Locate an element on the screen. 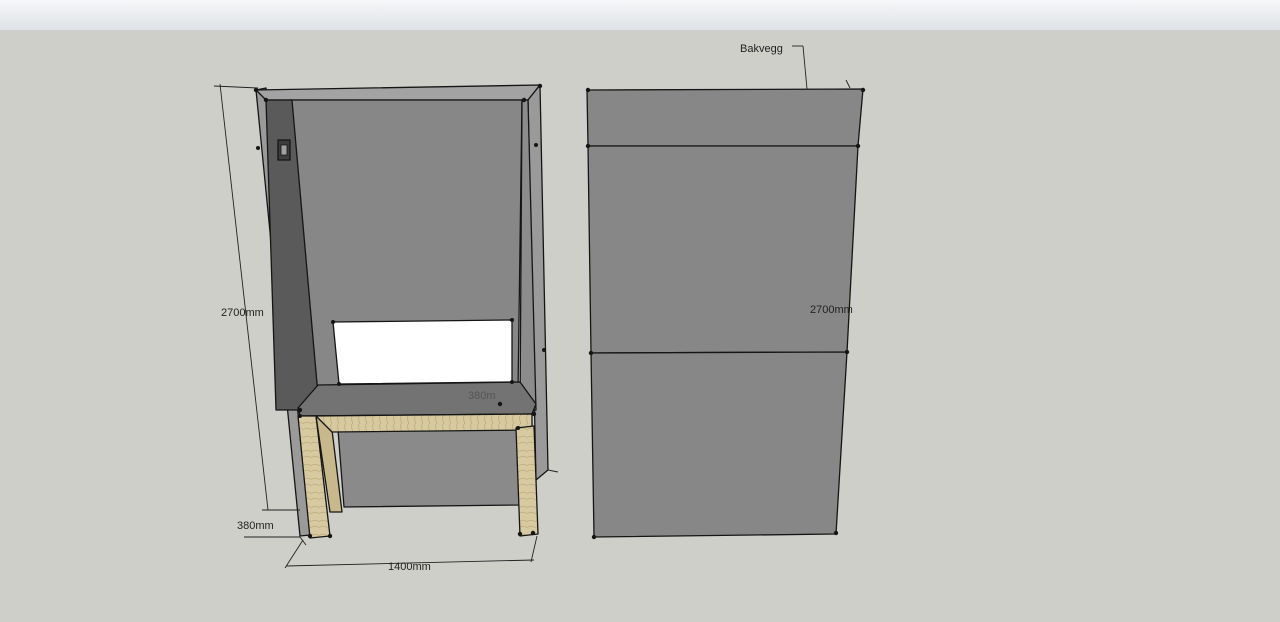 The height and width of the screenshot is (622, 1280). shelf-dimension-label: 380m is located at coordinates (482, 396).